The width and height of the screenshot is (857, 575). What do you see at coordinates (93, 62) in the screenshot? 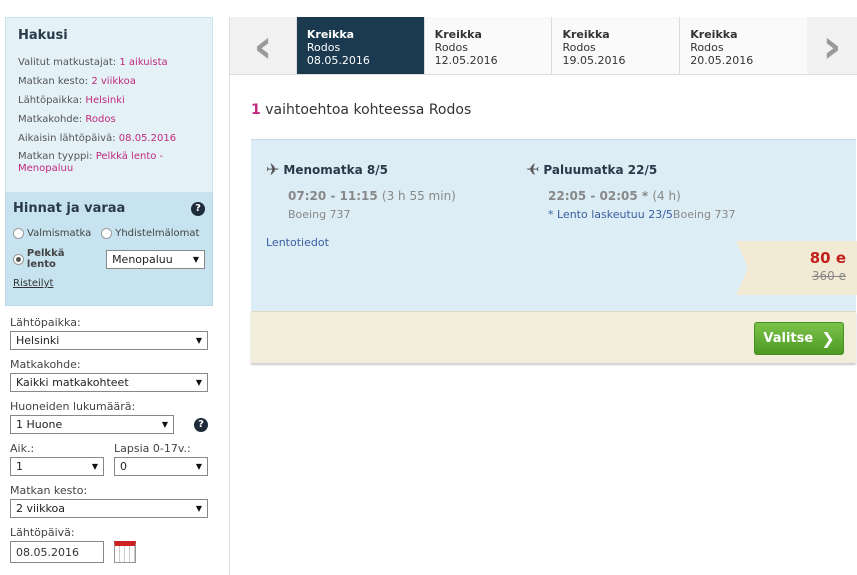
I see `summary-row-passengers: Valitut matkustajat: 1 aikuista` at bounding box center [93, 62].